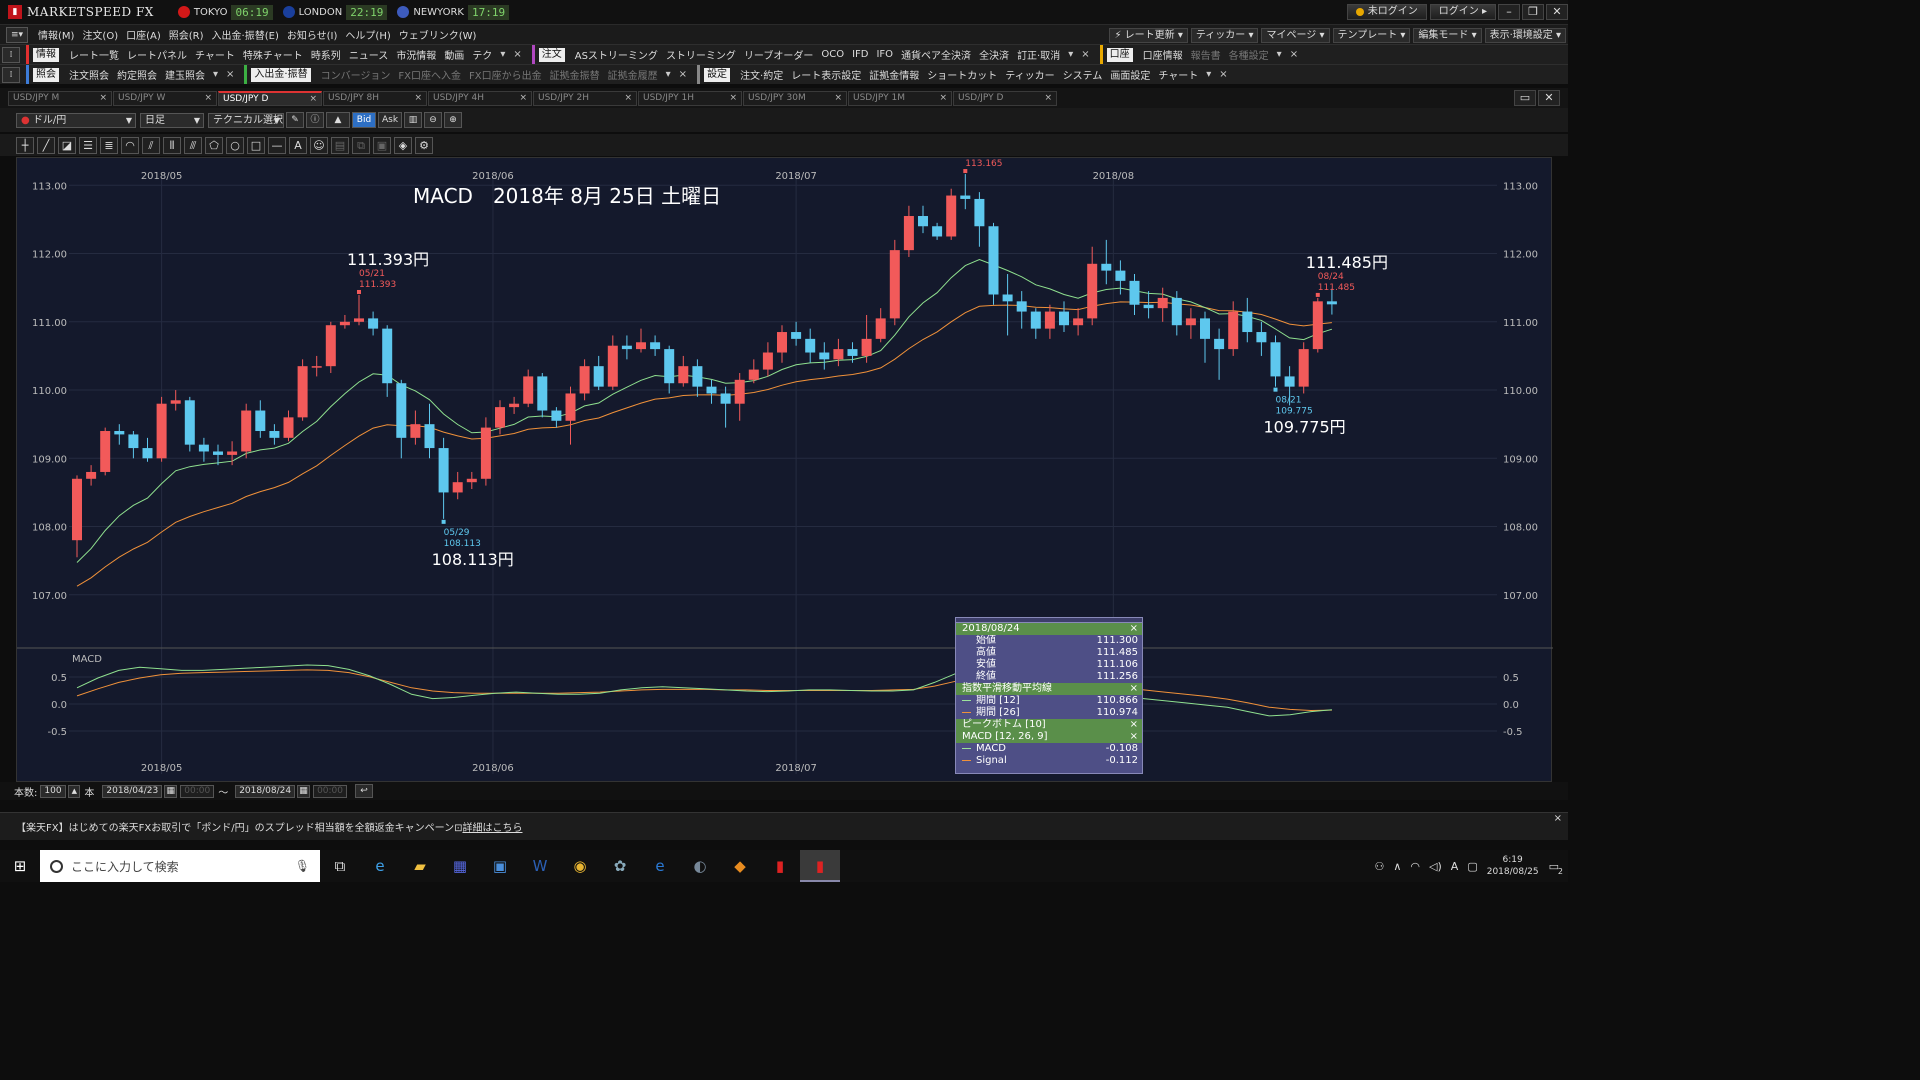 The height and width of the screenshot is (1080, 1920). Describe the element at coordinates (1130, 74) in the screenshot. I see `nav-item: 画面設定` at that location.